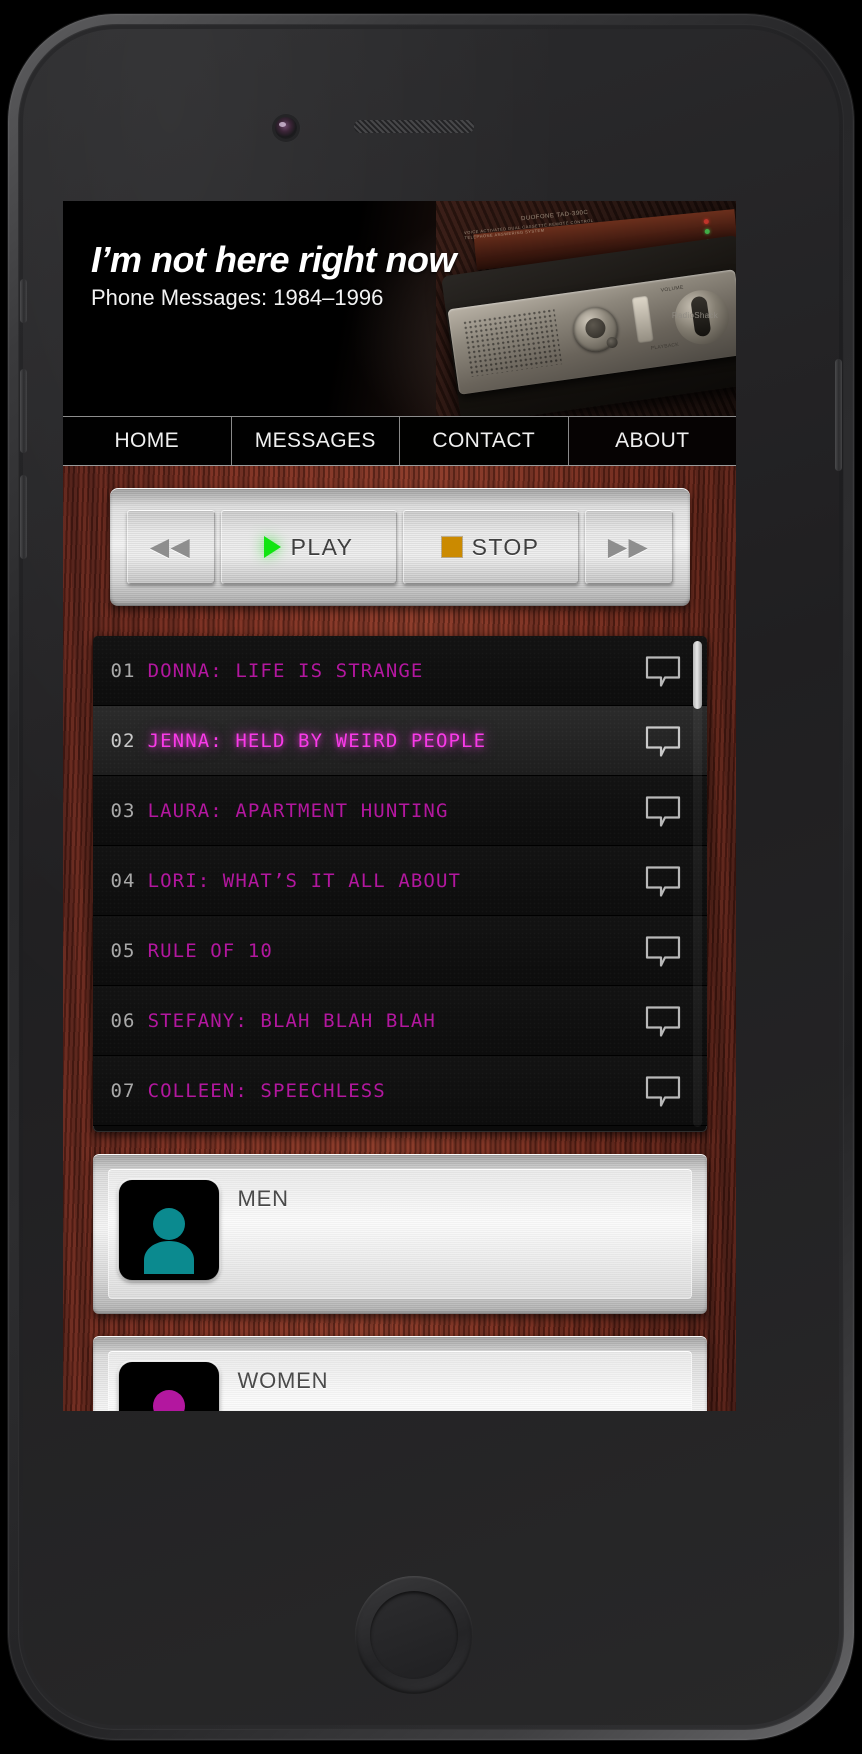 The height and width of the screenshot is (1754, 862). What do you see at coordinates (838, 415) in the screenshot?
I see `power-button` at bounding box center [838, 415].